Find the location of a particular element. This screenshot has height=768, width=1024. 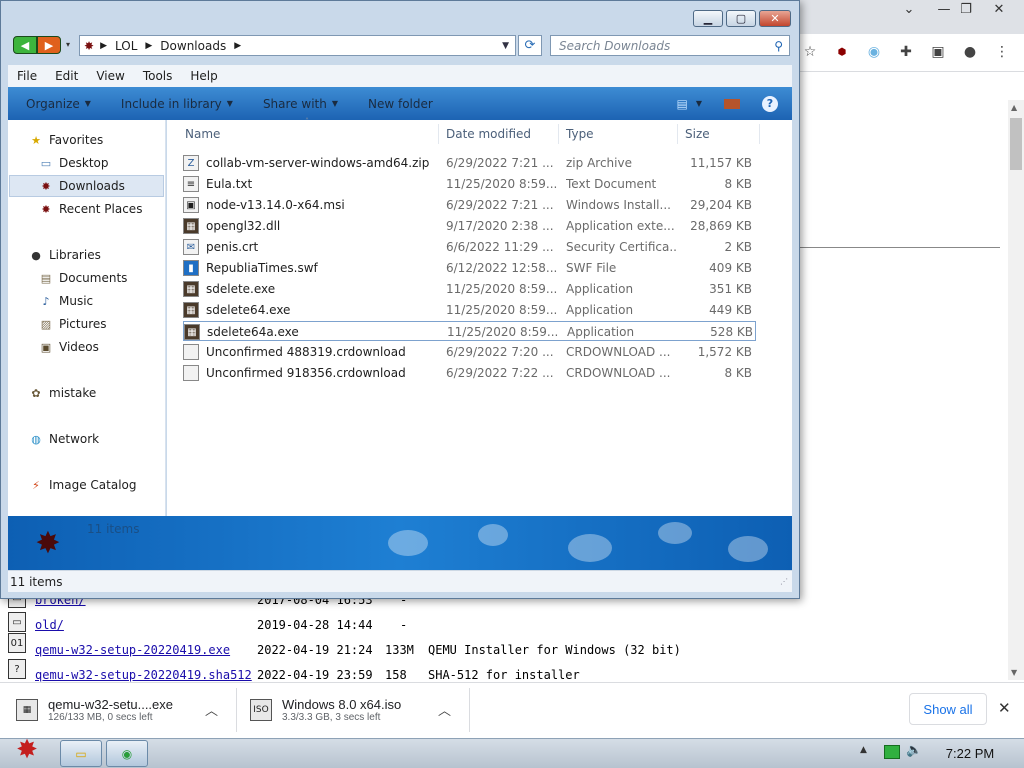

sidepanel-icon: ▣ is located at coordinates (938, 52).